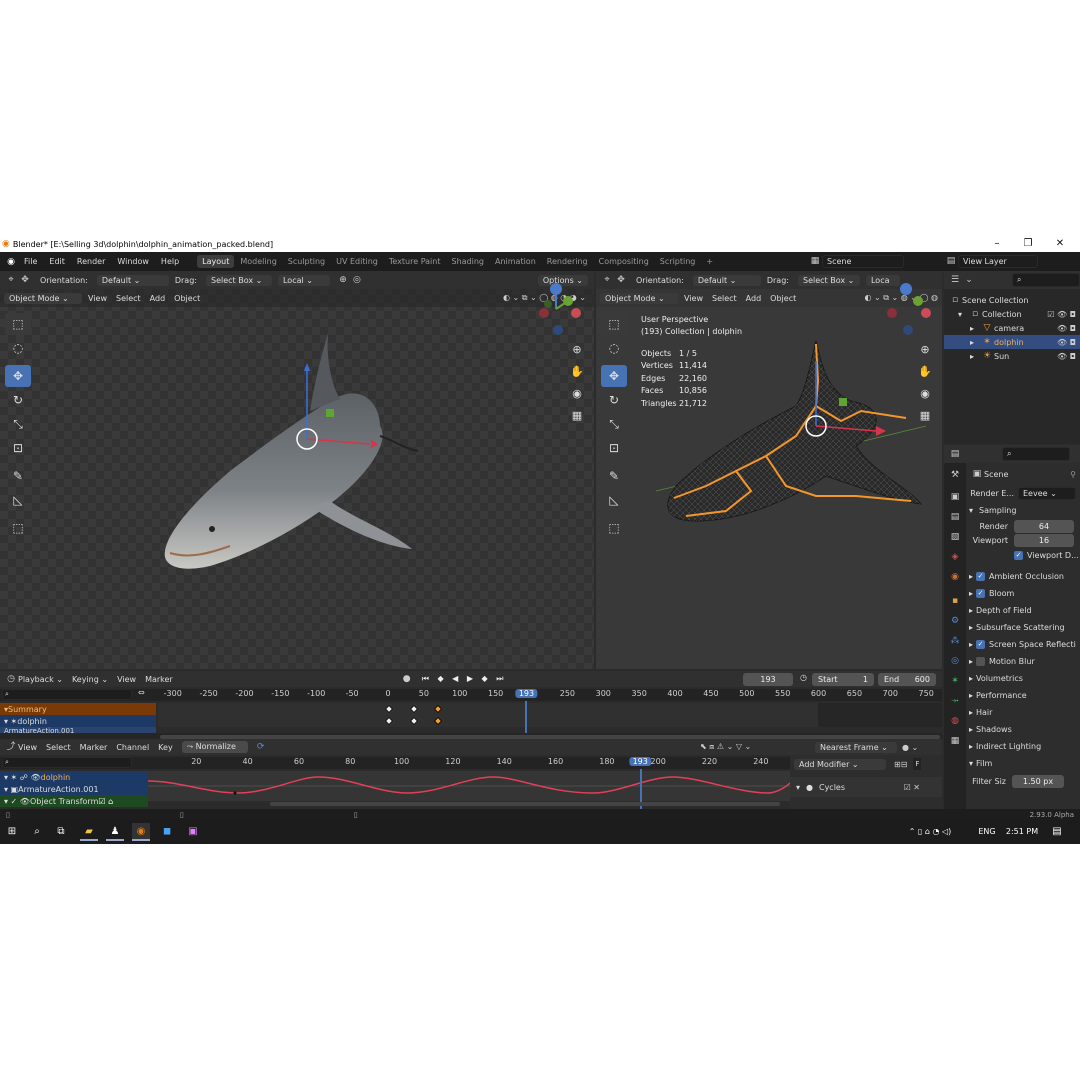 The width and height of the screenshot is (1080, 1080). I want to click on menu-edit: Edit, so click(57, 261).